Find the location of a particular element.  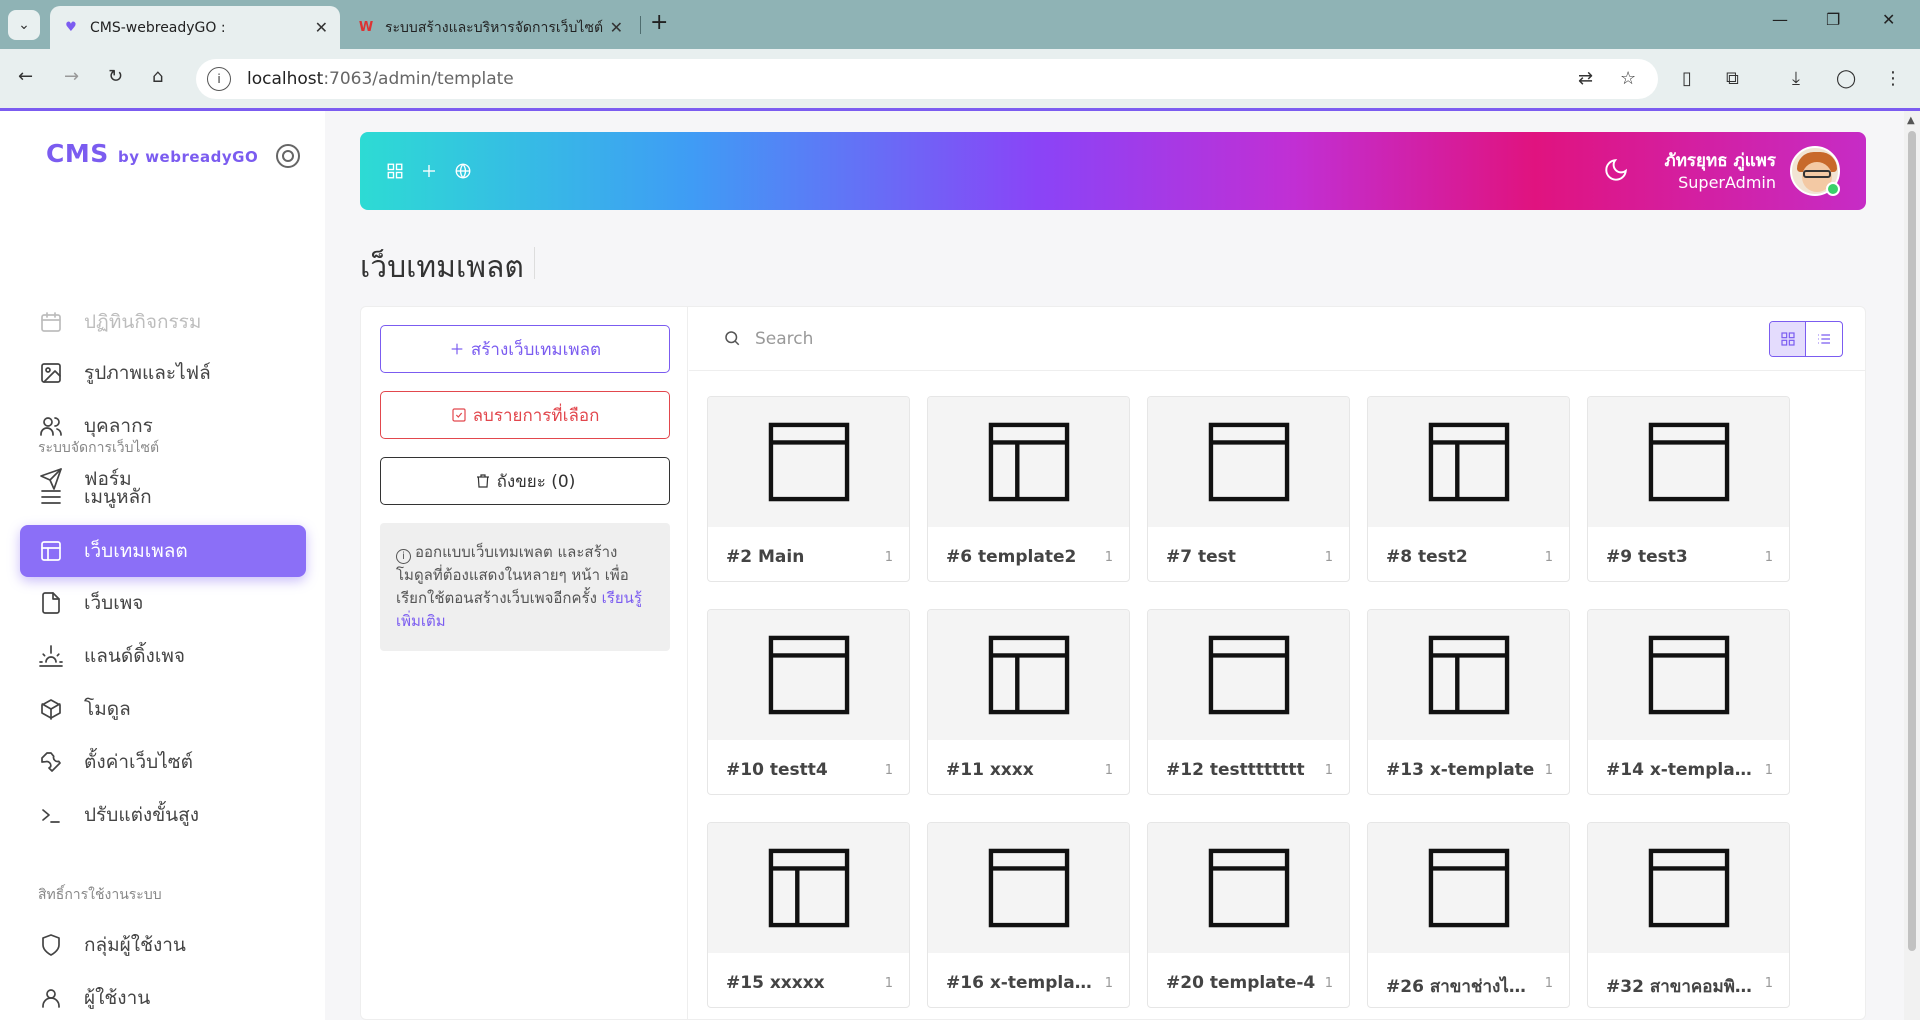

delete-selected-button: ลบรายการที่เลือก is located at coordinates (525, 415).